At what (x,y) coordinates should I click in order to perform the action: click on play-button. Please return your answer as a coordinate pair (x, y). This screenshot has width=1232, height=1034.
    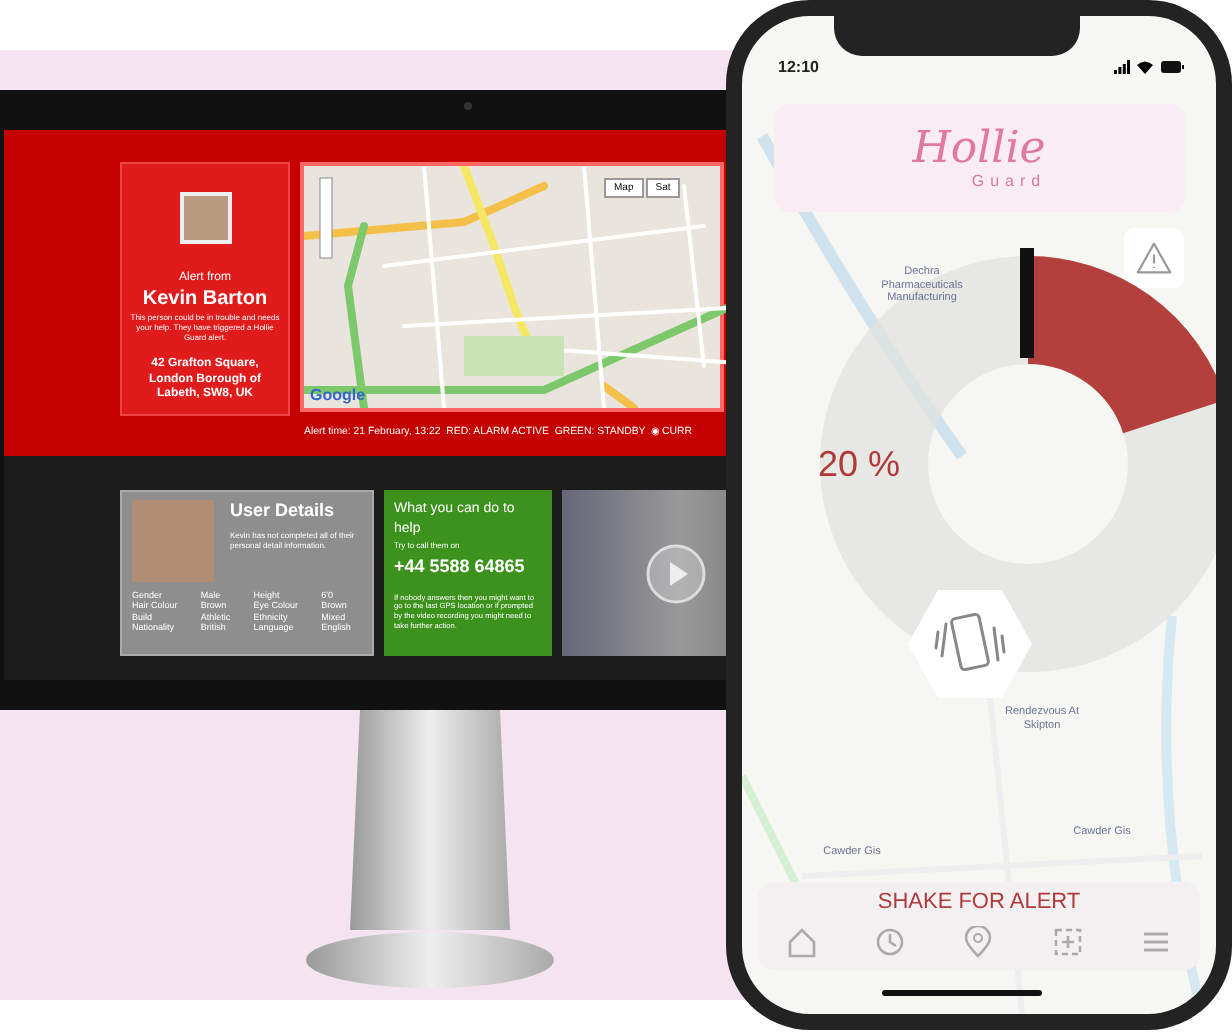
    Looking at the image, I should click on (676, 573).